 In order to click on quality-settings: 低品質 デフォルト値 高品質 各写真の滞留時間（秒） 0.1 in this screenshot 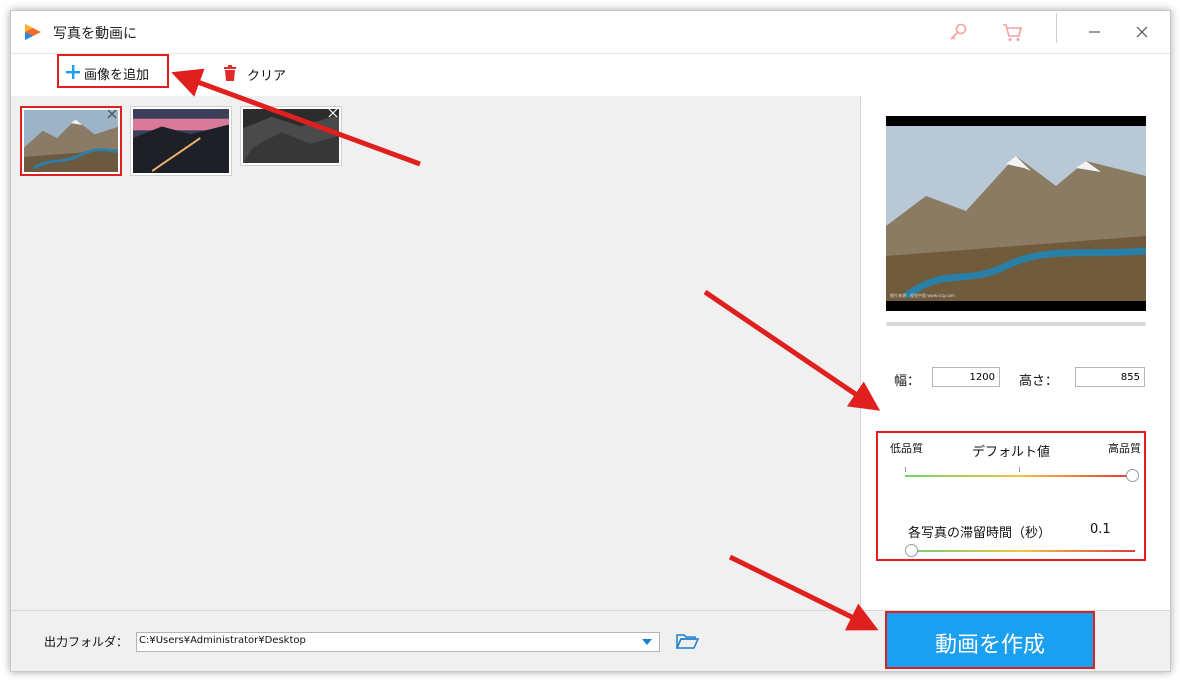, I will do `click(1011, 496)`.